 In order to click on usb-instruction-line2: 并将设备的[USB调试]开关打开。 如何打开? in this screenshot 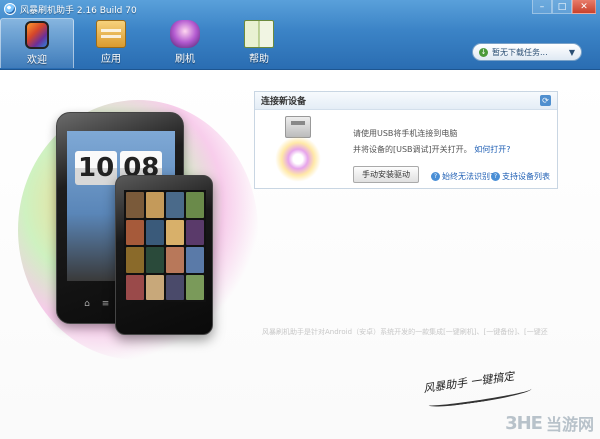, I will do `click(431, 149)`.